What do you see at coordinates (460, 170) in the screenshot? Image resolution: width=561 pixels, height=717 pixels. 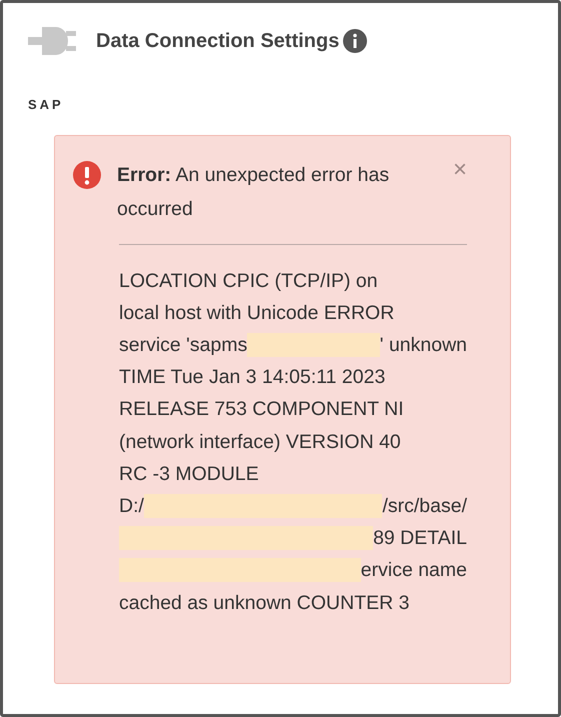 I see `close-button: ×` at bounding box center [460, 170].